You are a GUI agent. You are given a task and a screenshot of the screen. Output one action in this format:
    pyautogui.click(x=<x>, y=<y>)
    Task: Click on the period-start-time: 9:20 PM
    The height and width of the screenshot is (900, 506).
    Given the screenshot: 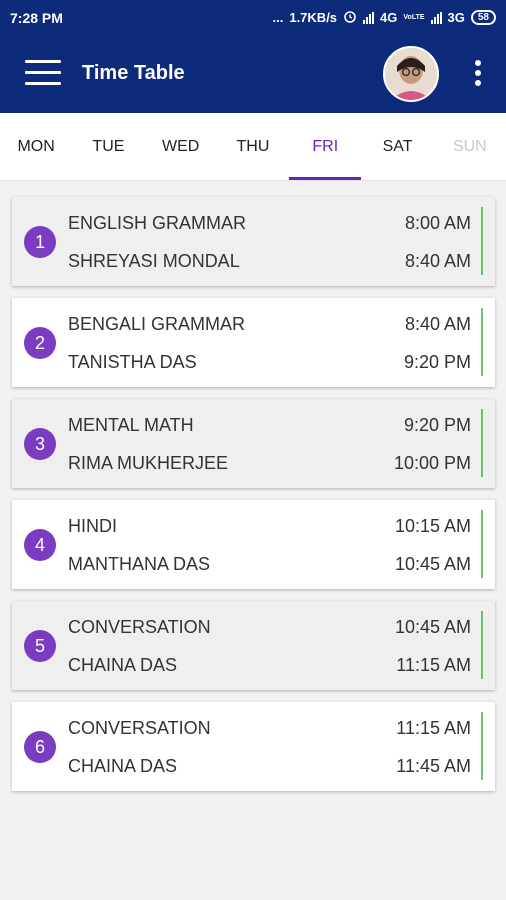 What is the action you would take?
    pyautogui.click(x=437, y=425)
    